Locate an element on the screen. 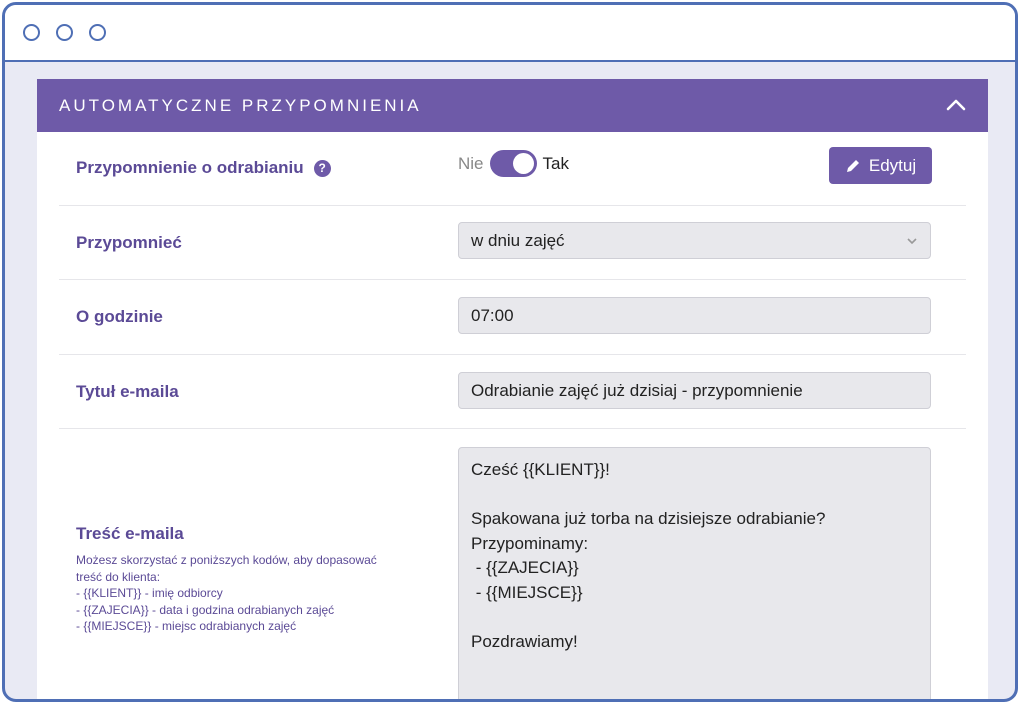  reminder-toggle-group: Nie Tak is located at coordinates (513, 163).